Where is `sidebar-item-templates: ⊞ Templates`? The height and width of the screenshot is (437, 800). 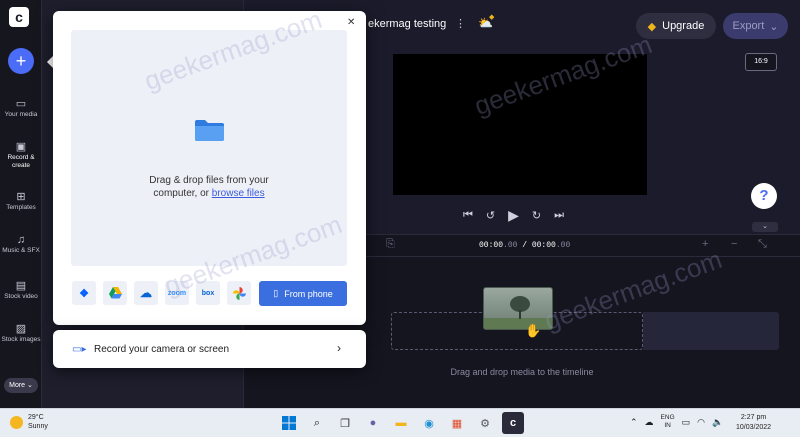
sidebar-item-templates: ⊞ Templates is located at coordinates (21, 201).